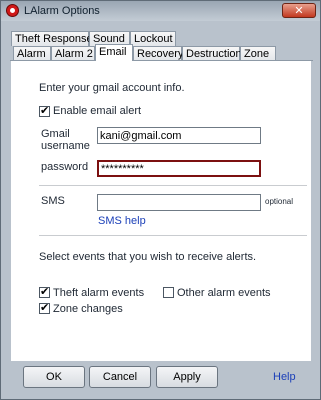 The image size is (321, 400). Describe the element at coordinates (53, 201) in the screenshot. I see `sms-label: SMS` at that location.